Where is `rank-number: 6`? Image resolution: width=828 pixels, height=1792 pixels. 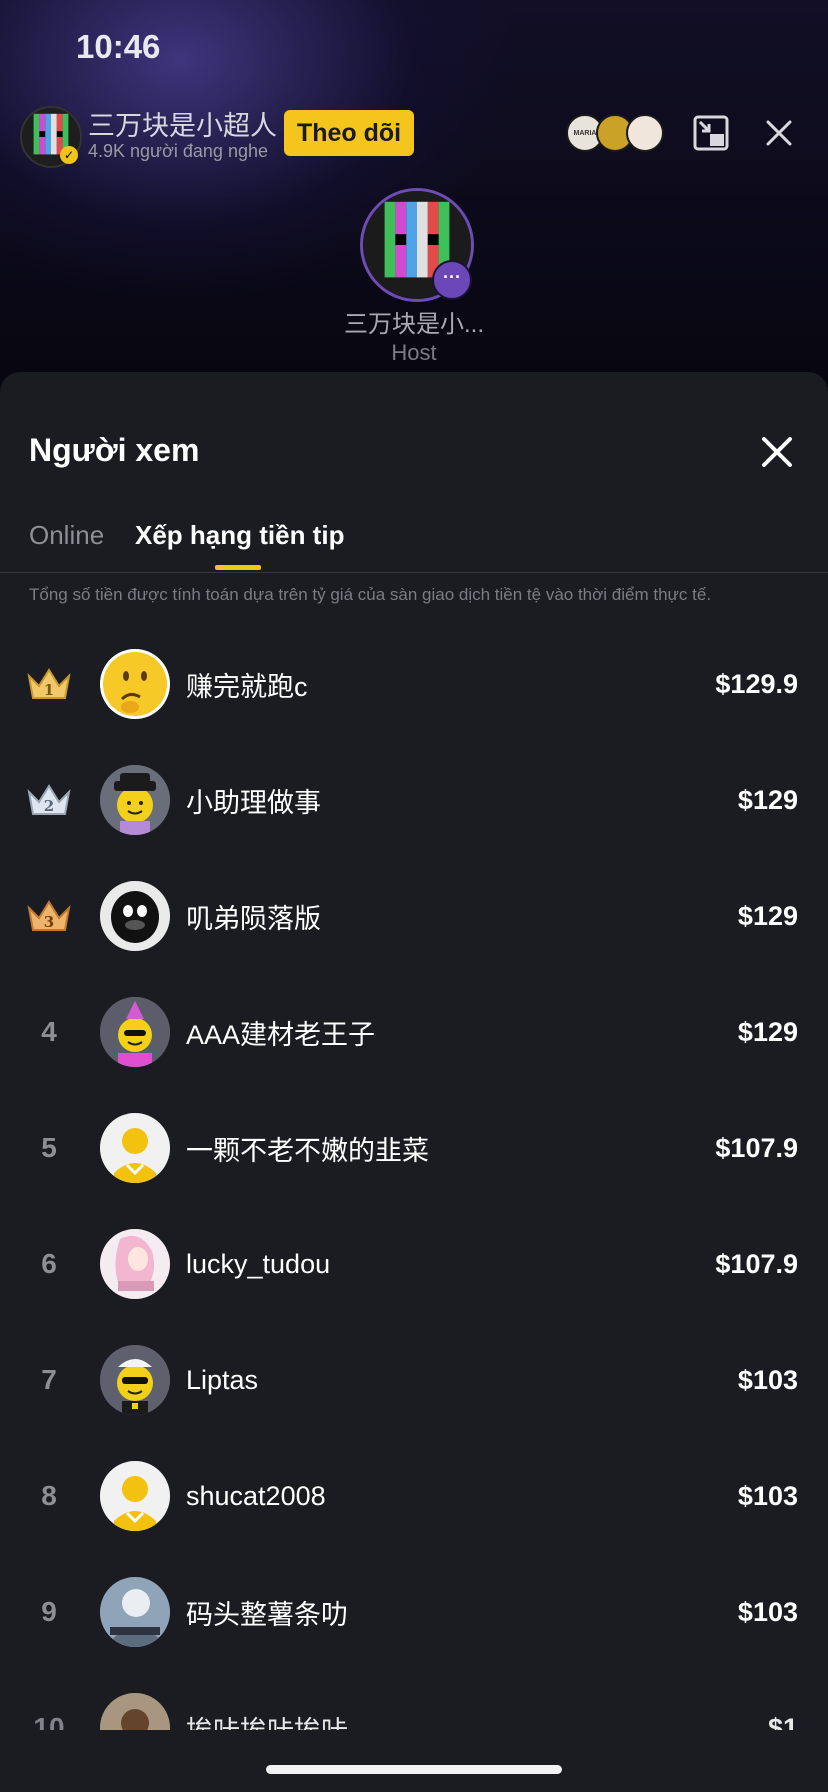
rank-number: 6 is located at coordinates (49, 1263).